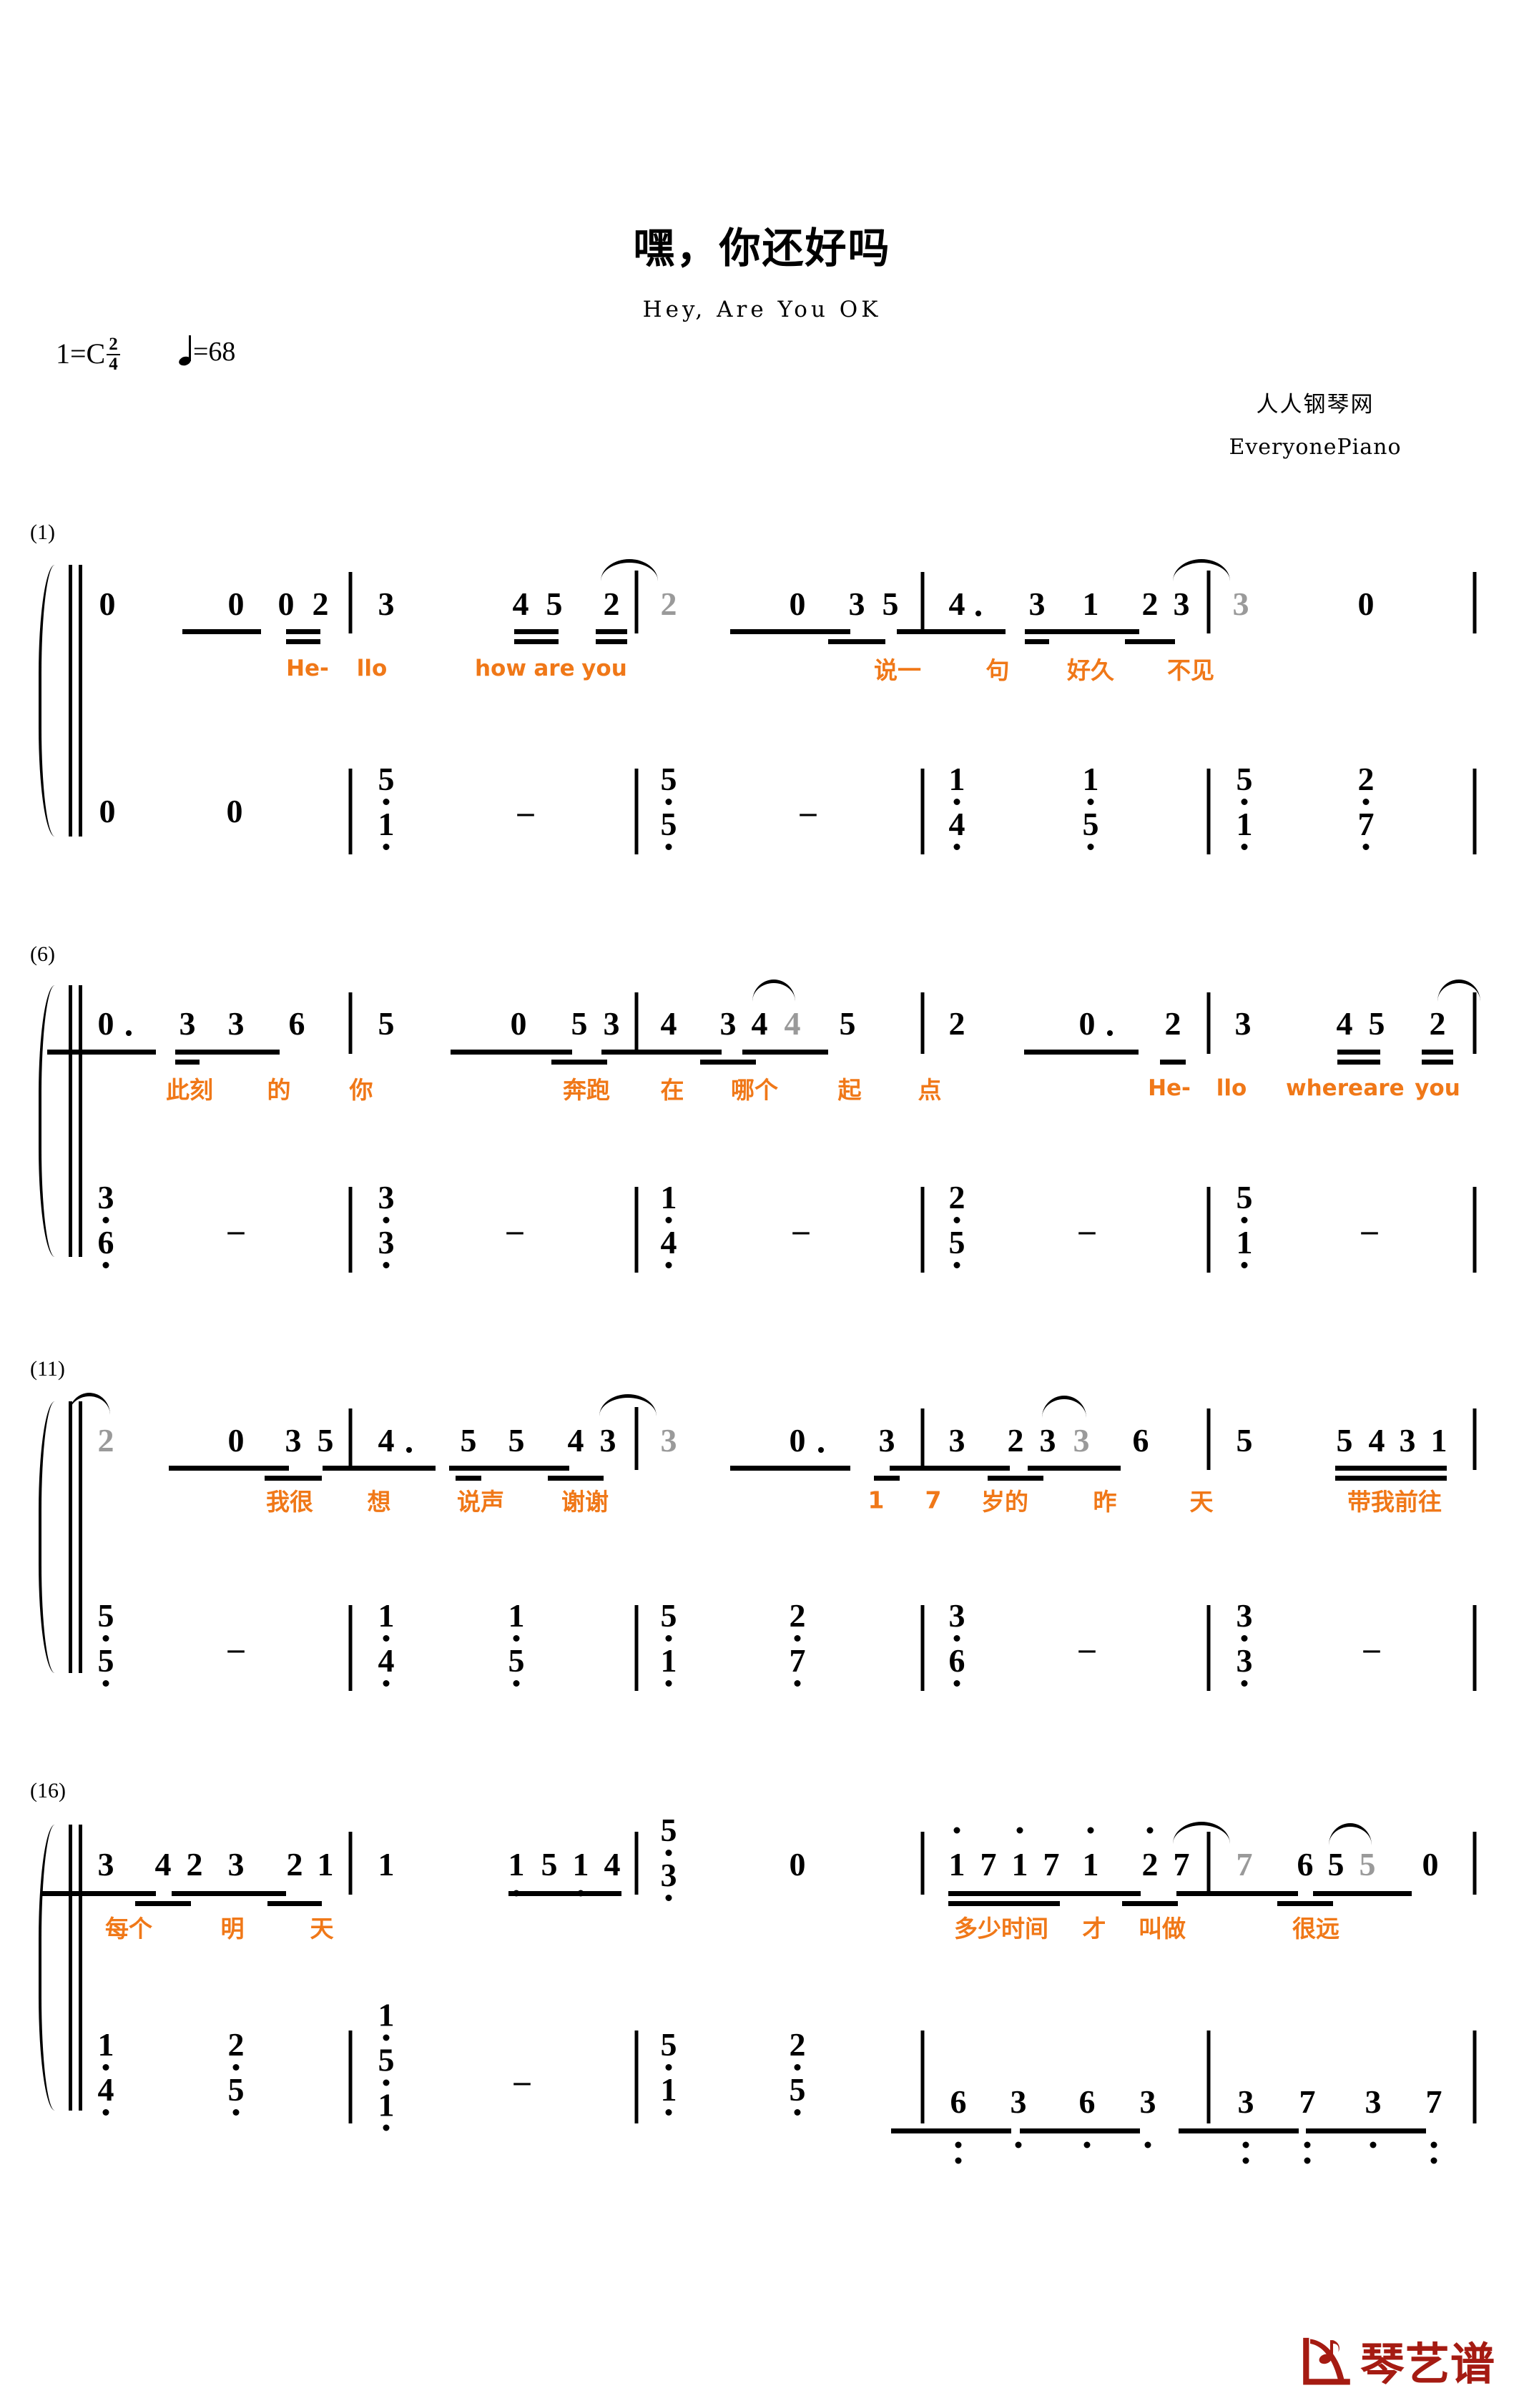 Image resolution: width=1524 pixels, height=2408 pixels. I want to click on time-signature-numerator: 2, so click(114, 345).